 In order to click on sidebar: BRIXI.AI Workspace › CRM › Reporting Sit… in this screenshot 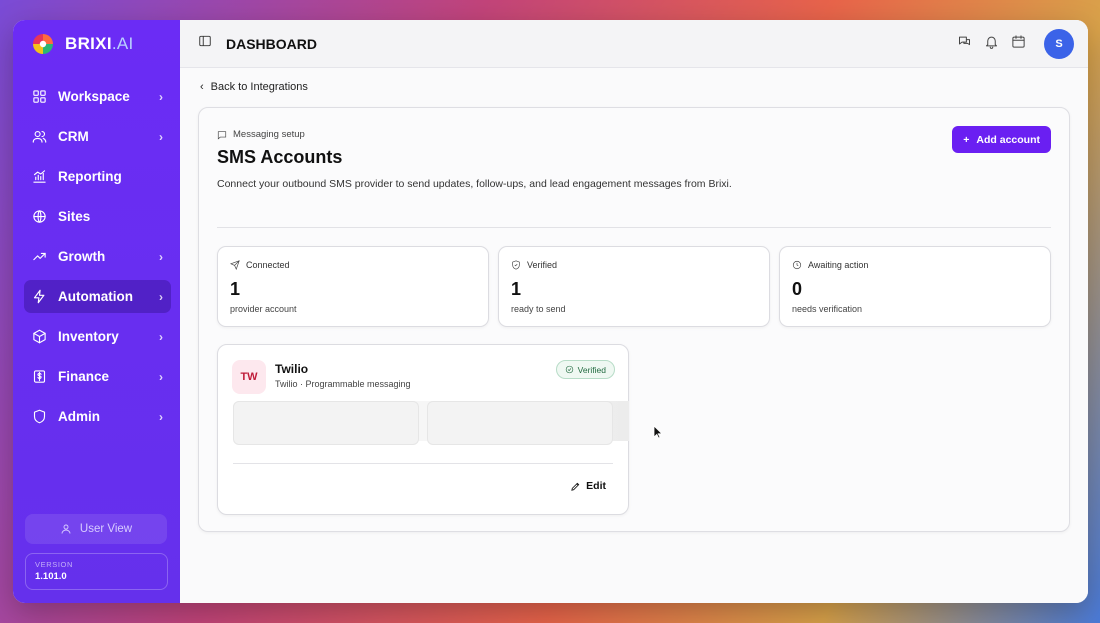, I will do `click(96, 311)`.